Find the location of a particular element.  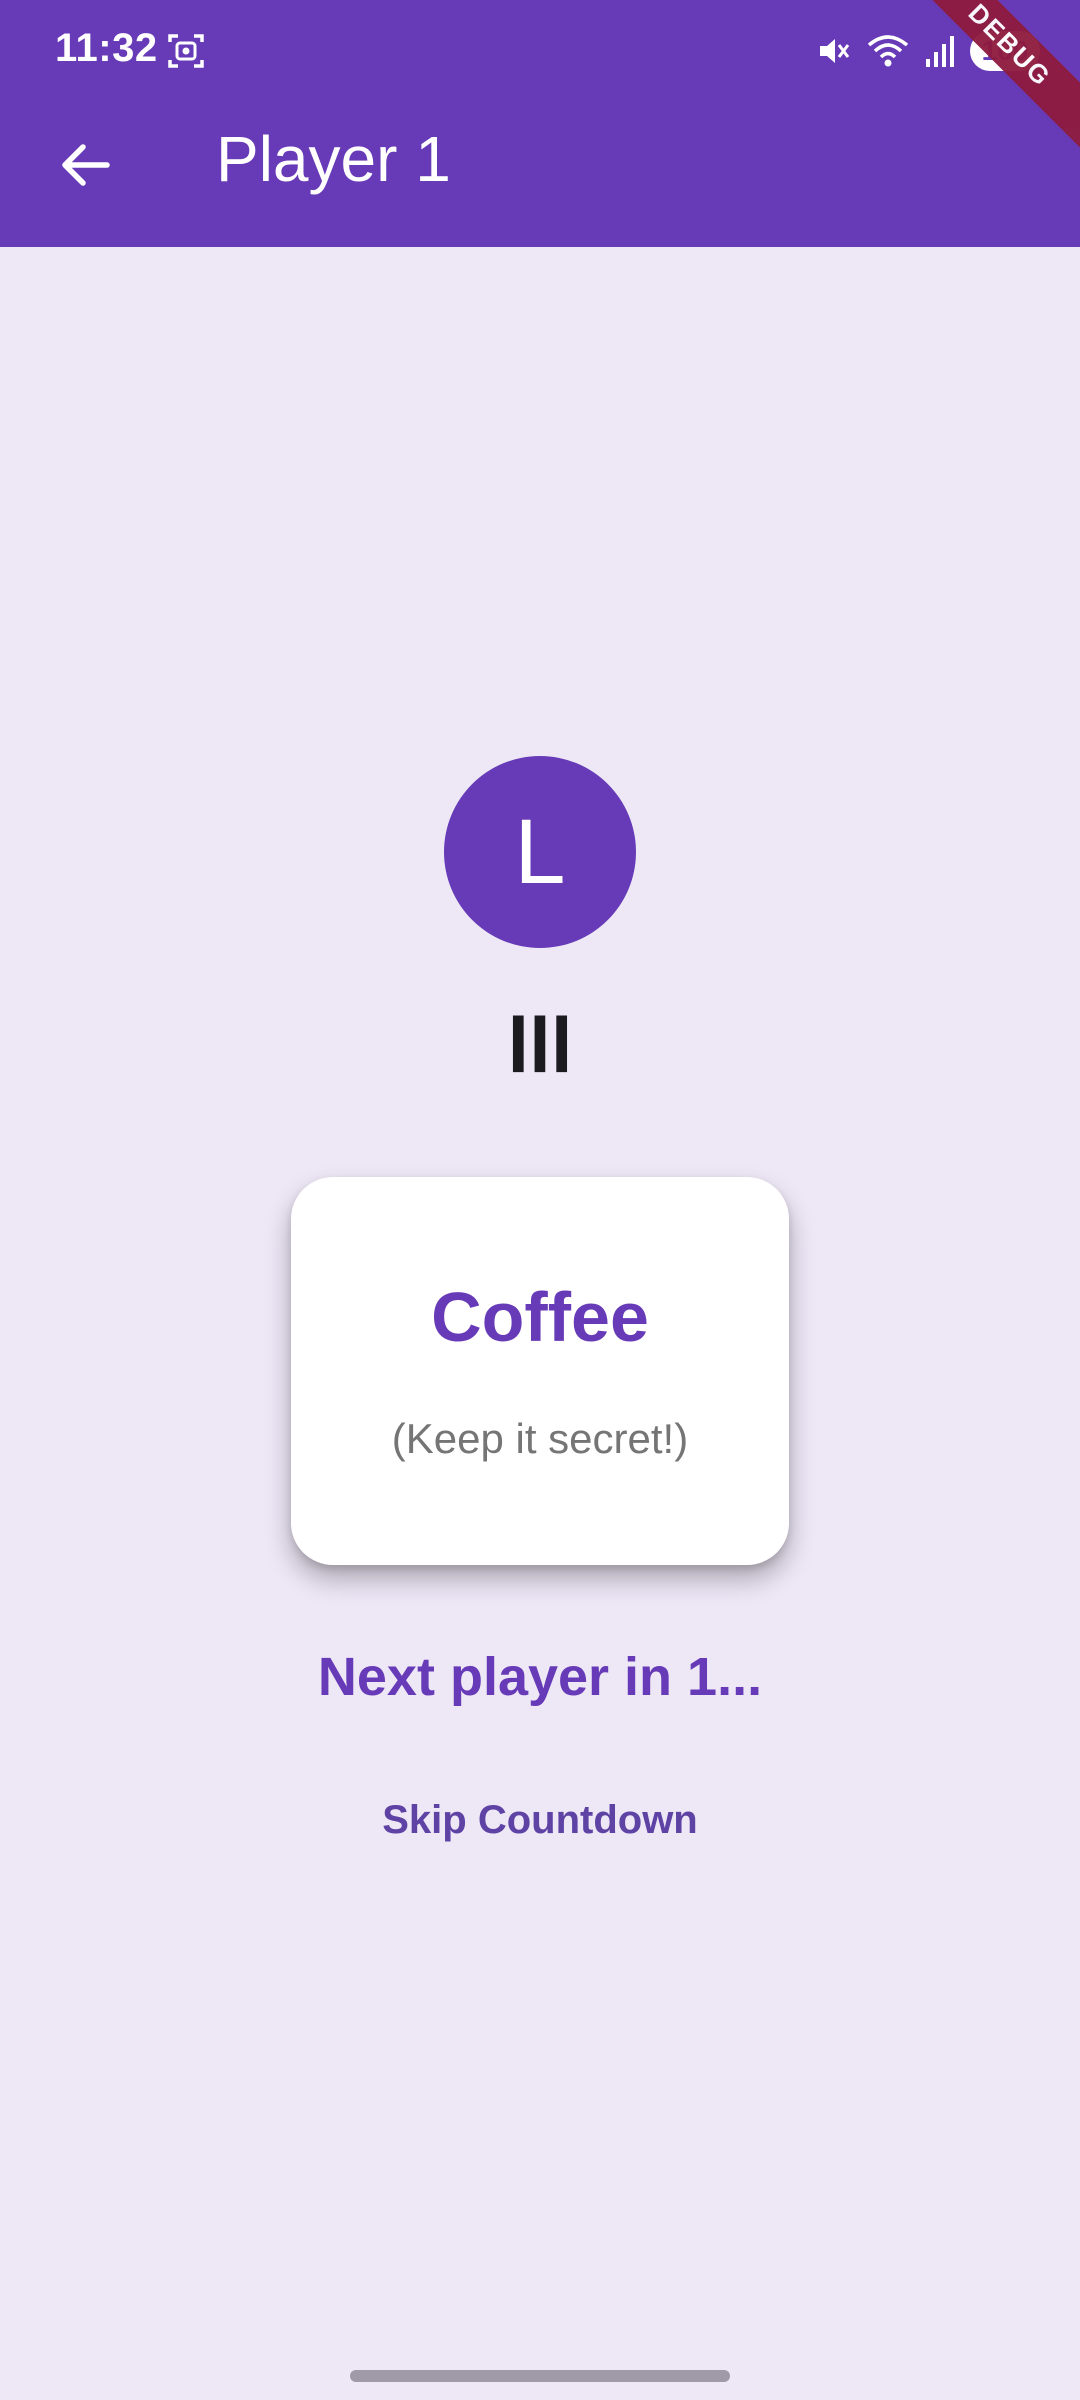

secret-hint: (Keep it secret!) is located at coordinates (540, 1438).